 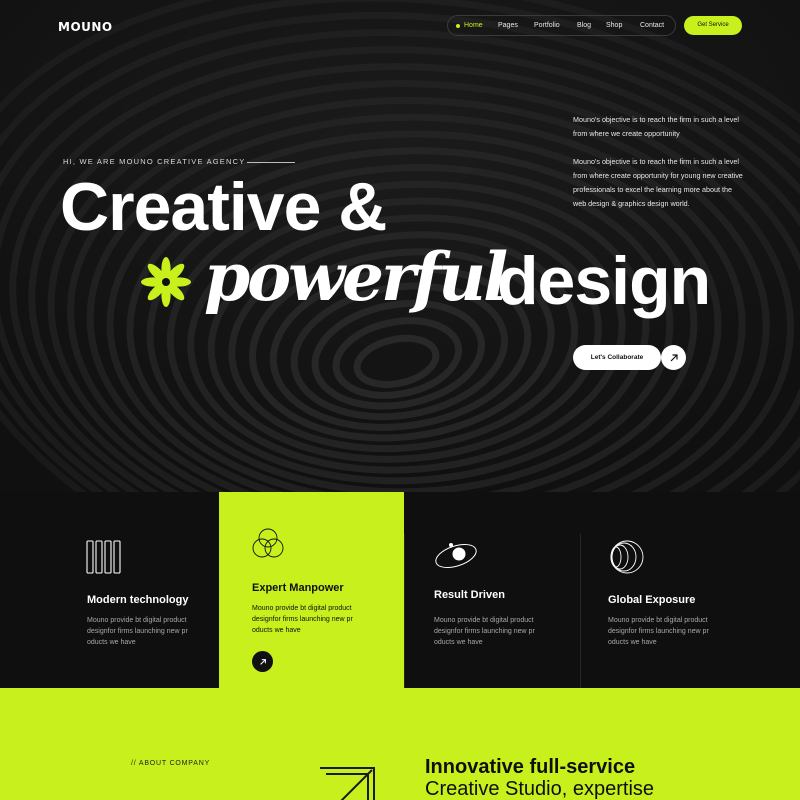 What do you see at coordinates (103, 557) in the screenshot?
I see `bars-icon` at bounding box center [103, 557].